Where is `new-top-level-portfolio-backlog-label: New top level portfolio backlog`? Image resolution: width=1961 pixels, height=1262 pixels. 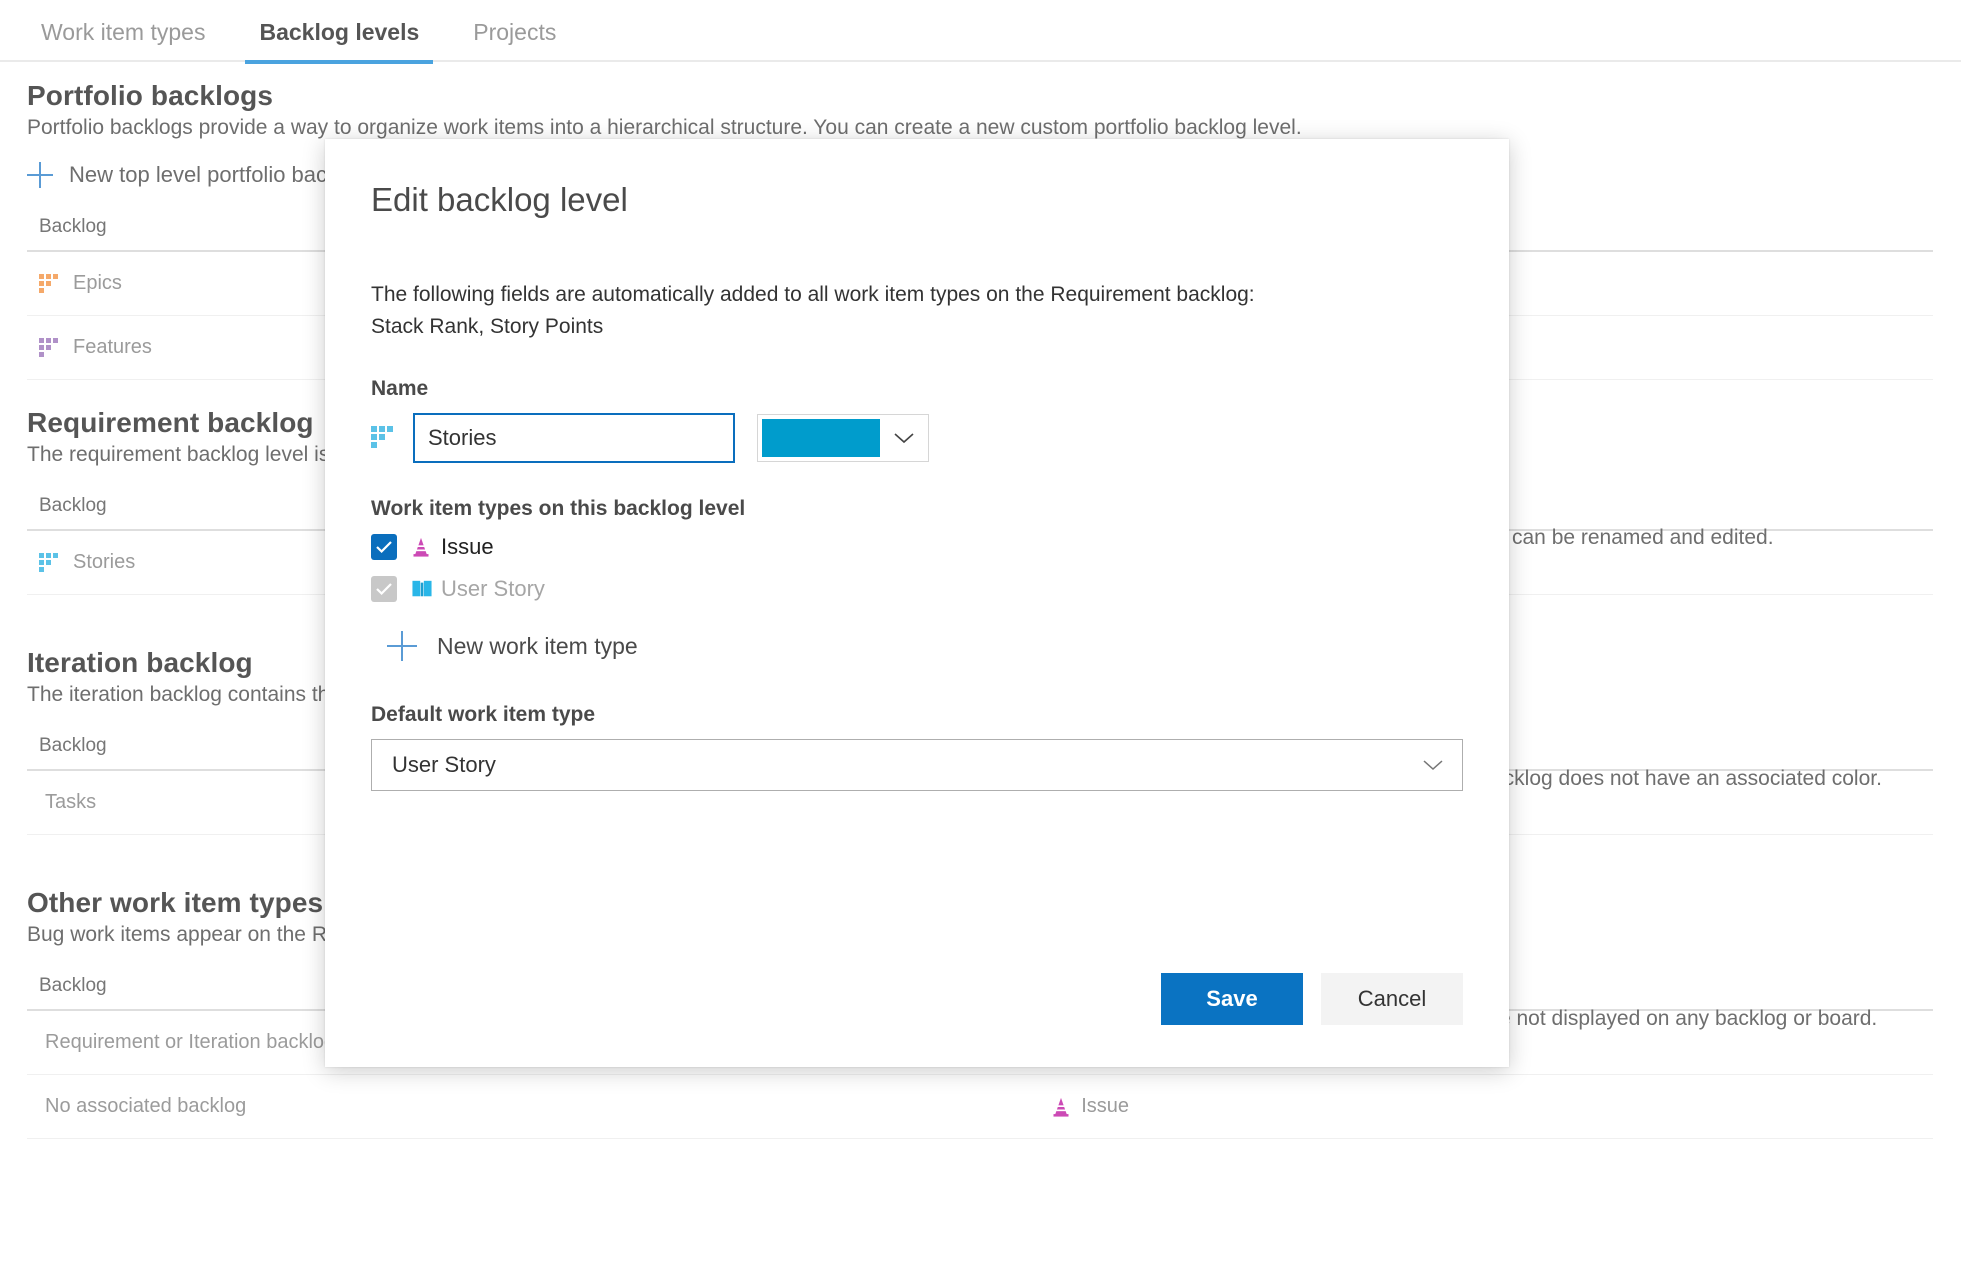
new-top-level-portfolio-backlog-label: New top level portfolio backlog is located at coordinates (218, 174).